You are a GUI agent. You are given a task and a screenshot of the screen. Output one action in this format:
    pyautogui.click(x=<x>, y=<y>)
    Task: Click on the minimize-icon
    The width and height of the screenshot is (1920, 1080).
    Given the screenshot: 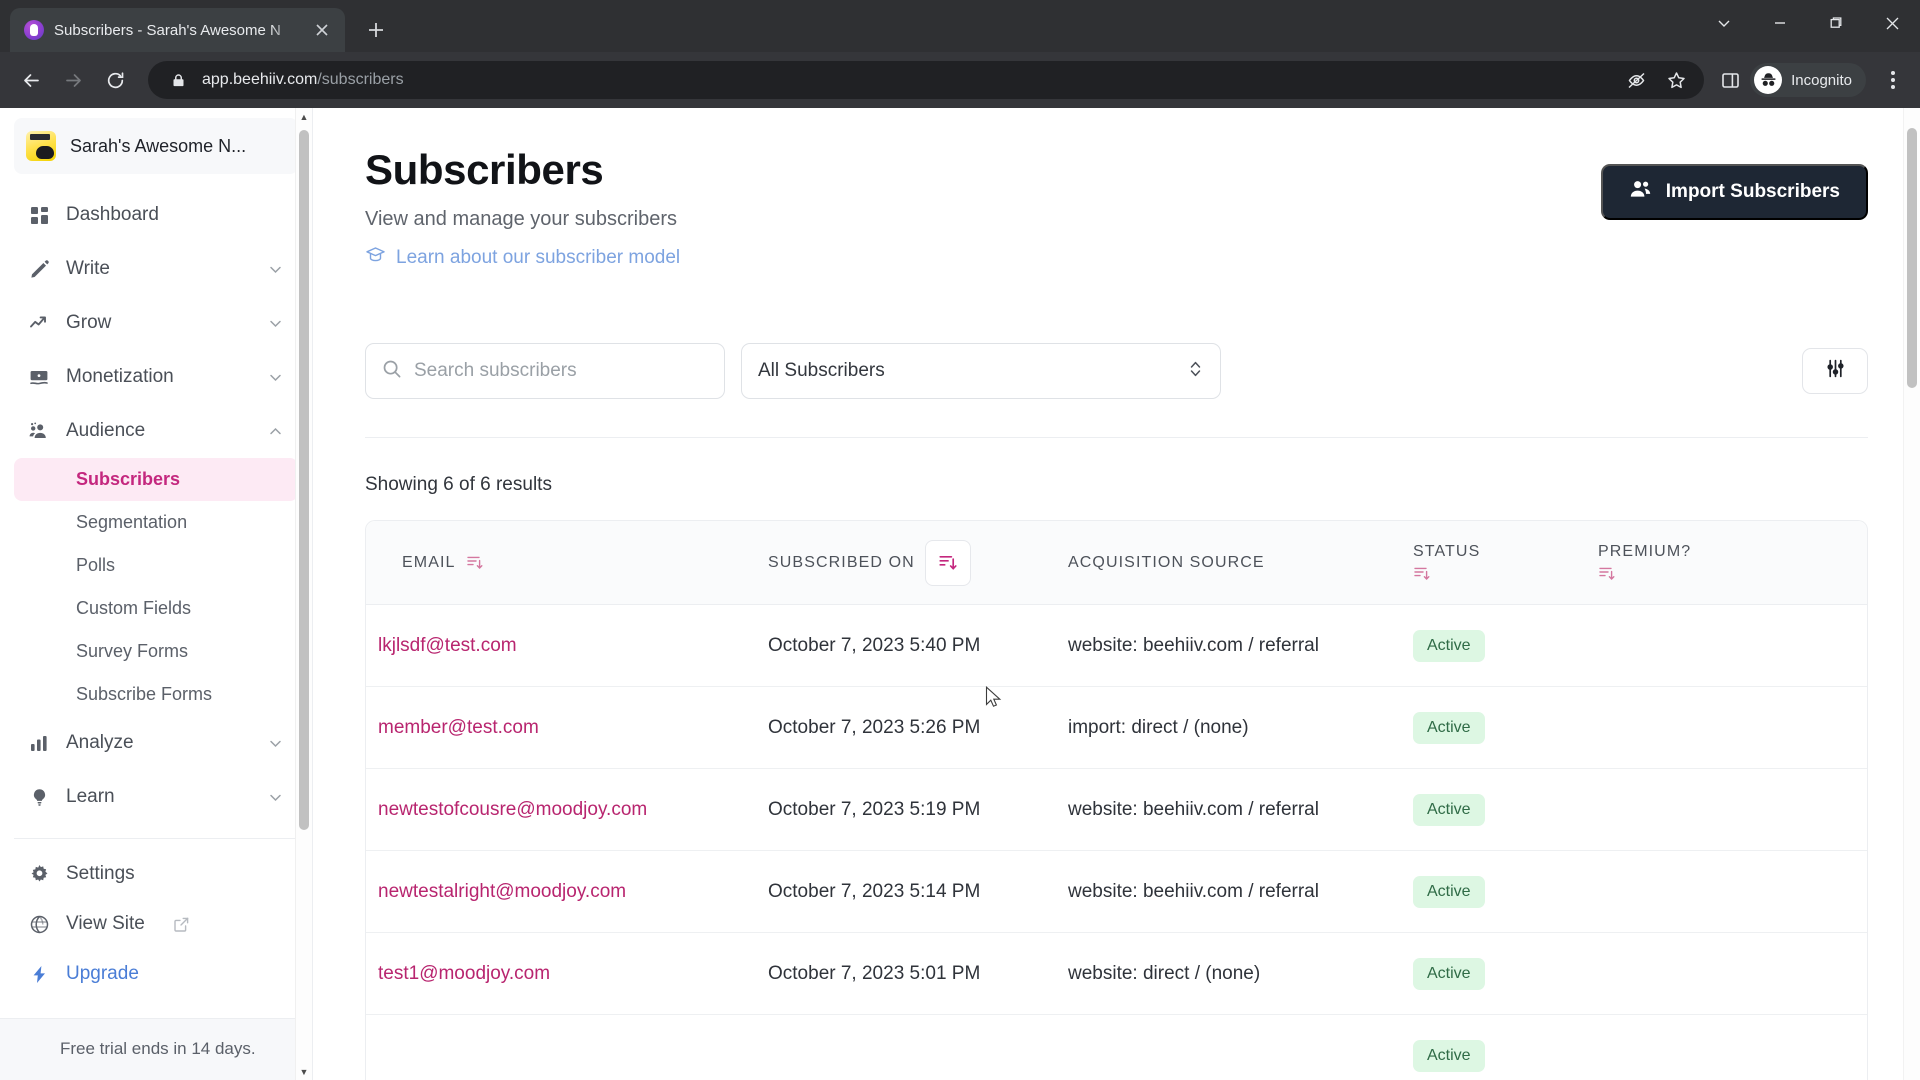 What is the action you would take?
    pyautogui.click(x=1780, y=23)
    